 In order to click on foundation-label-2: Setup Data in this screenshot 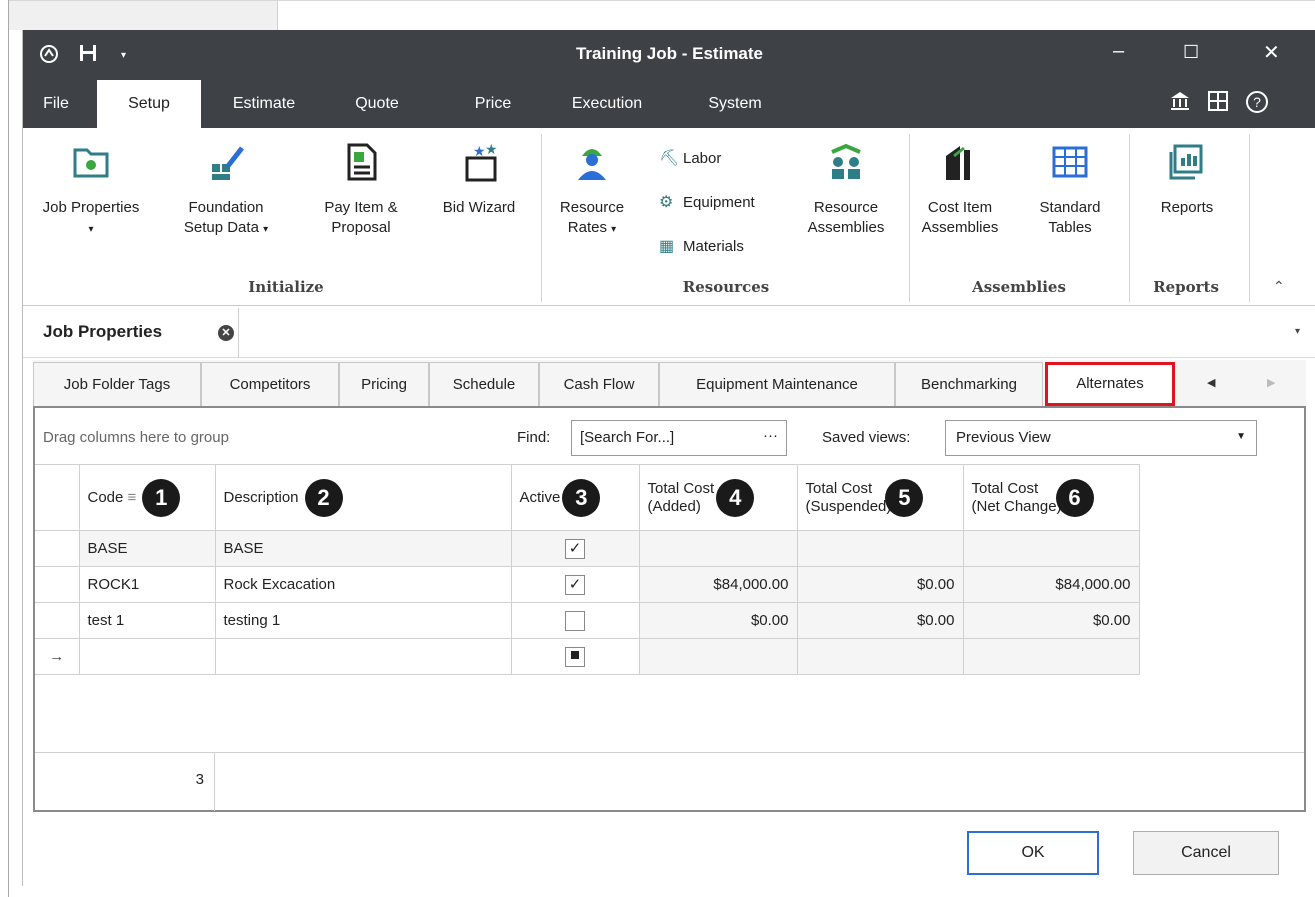, I will do `click(221, 227)`.